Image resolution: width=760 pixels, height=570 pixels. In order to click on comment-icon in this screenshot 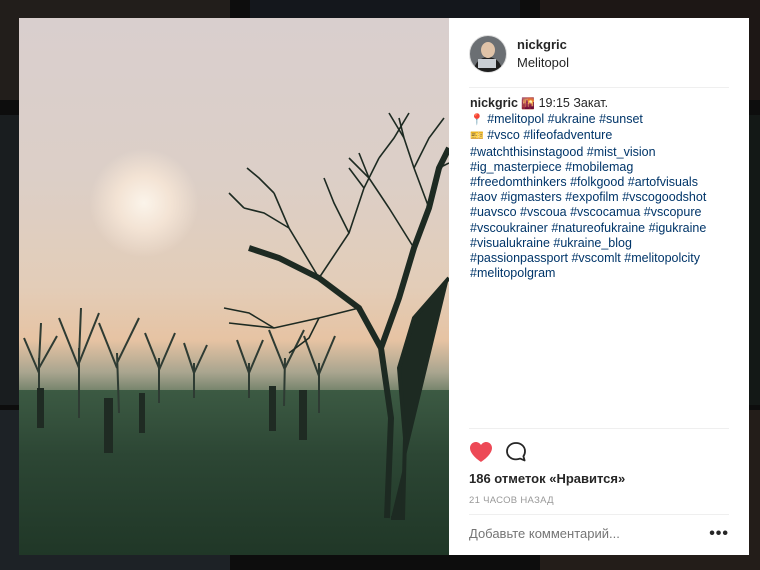, I will do `click(516, 452)`.